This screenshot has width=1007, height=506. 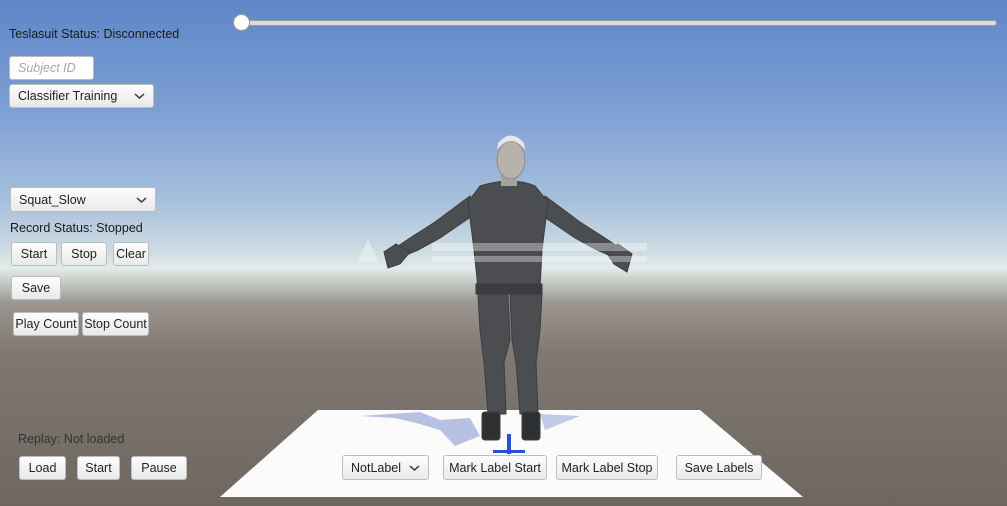 I want to click on subject-id-input, so click(x=51, y=68).